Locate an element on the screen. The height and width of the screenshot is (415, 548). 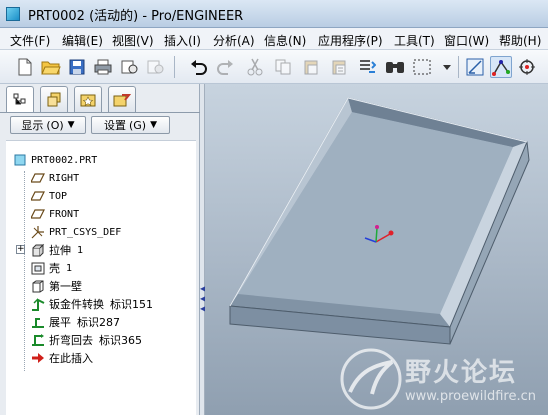
open-folder-icon is located at coordinates (51, 67).